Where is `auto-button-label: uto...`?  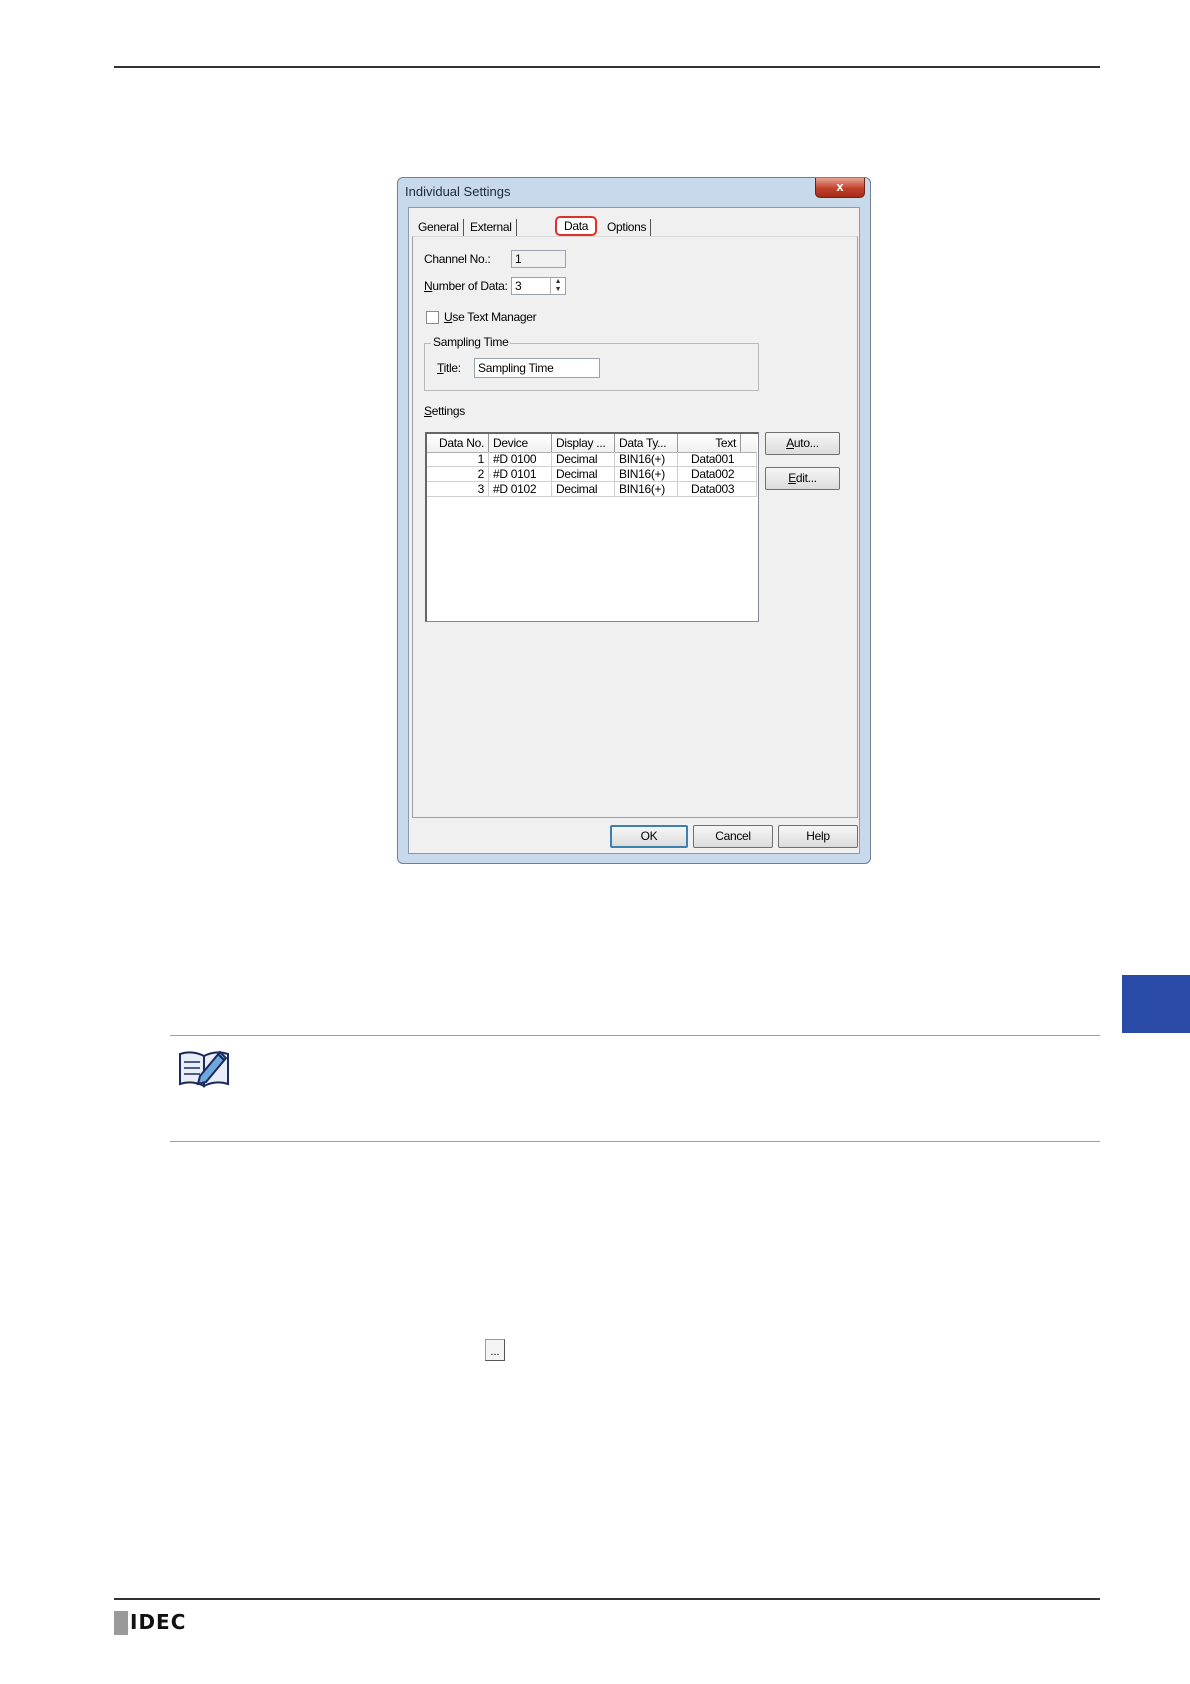
auto-button-label: uto... is located at coordinates (806, 443).